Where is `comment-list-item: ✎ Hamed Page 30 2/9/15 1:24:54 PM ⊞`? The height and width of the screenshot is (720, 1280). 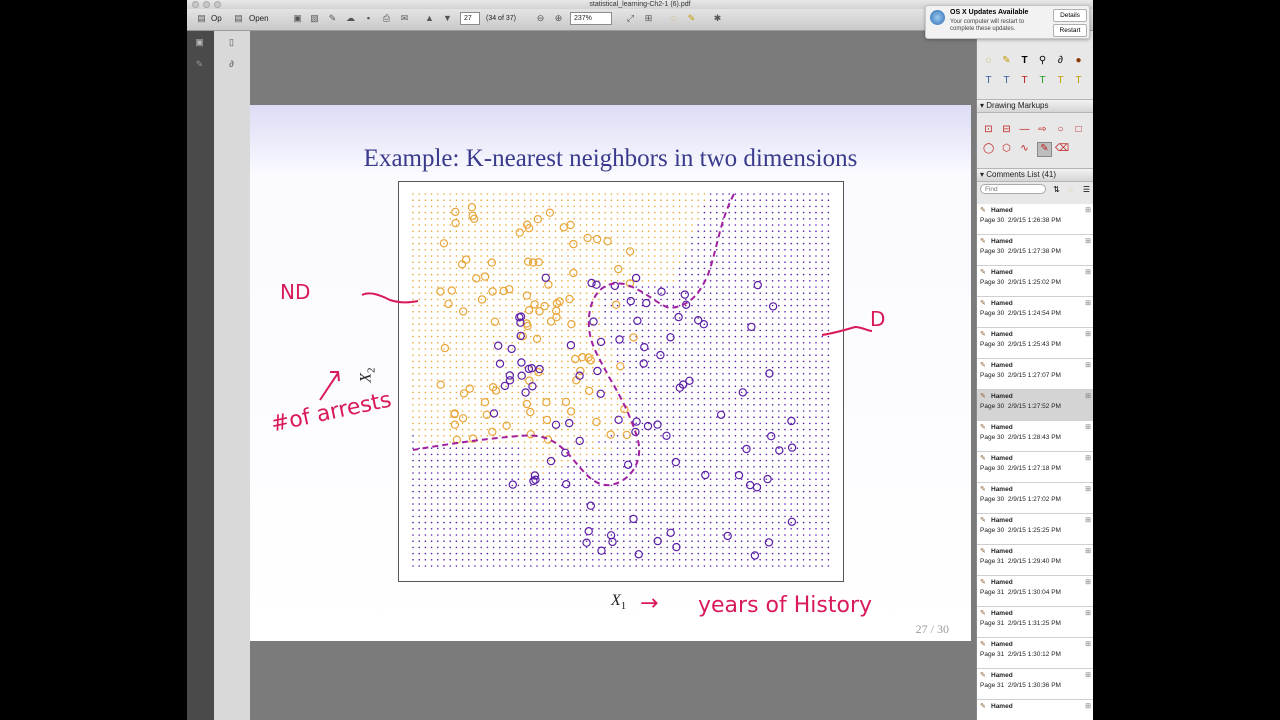
comment-list-item: ✎ Hamed Page 30 2/9/15 1:24:54 PM ⊞ is located at coordinates (1035, 312).